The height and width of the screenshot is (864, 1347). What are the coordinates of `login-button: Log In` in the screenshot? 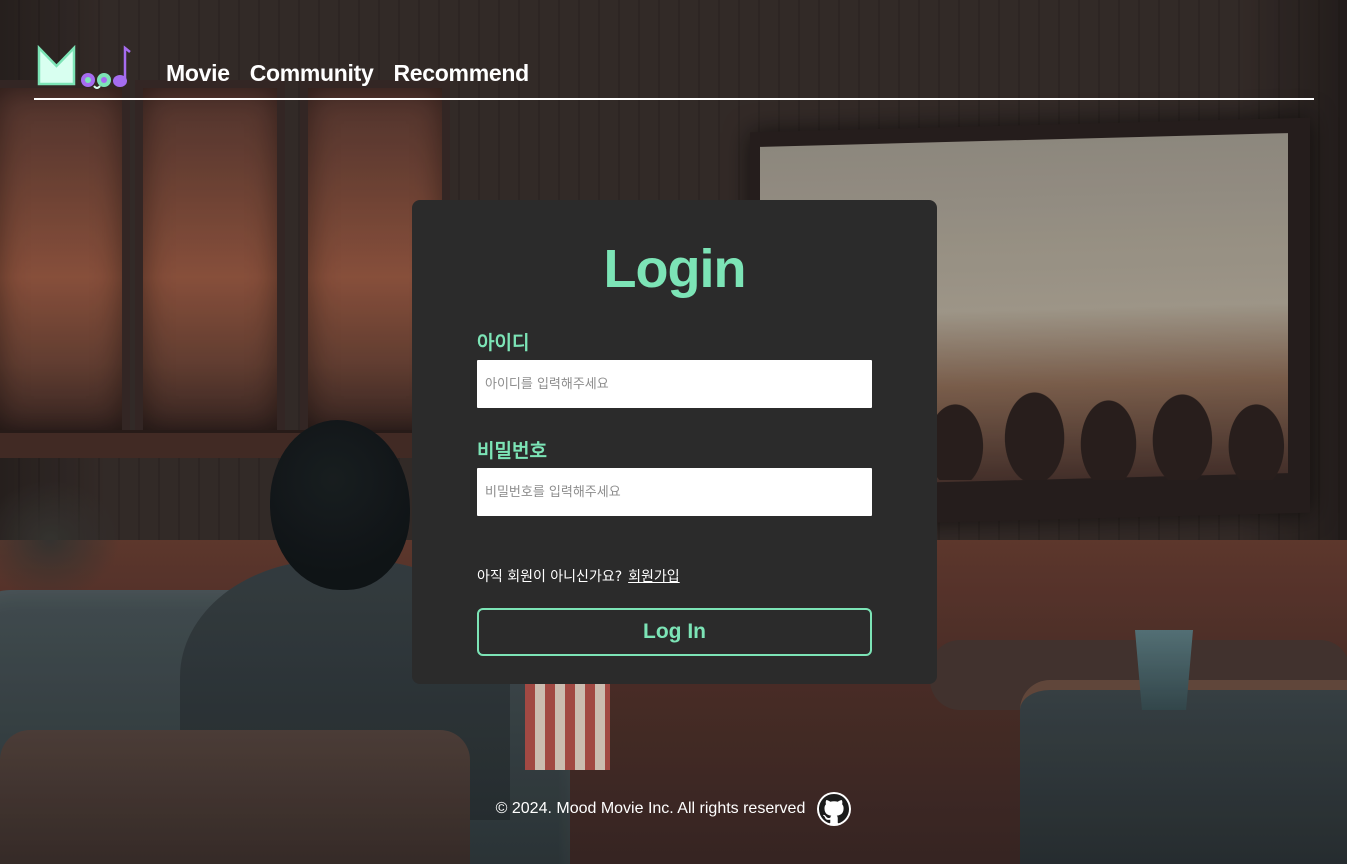 It's located at (674, 632).